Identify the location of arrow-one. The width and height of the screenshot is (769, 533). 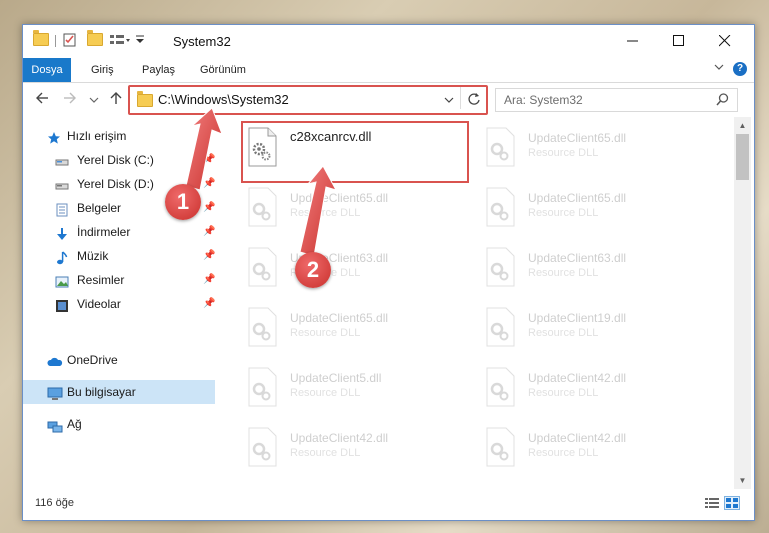
(204, 149).